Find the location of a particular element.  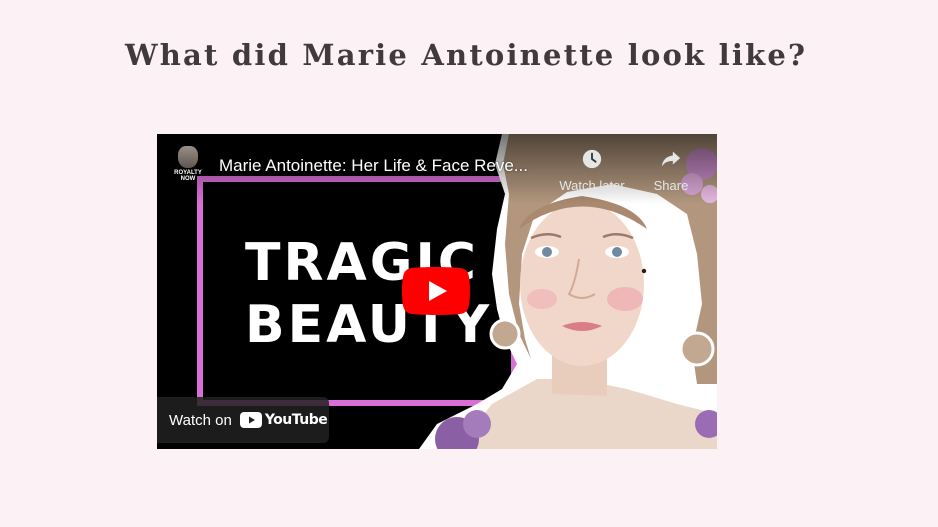

channel-avatar: ROYALTY NOW is located at coordinates (188, 165).